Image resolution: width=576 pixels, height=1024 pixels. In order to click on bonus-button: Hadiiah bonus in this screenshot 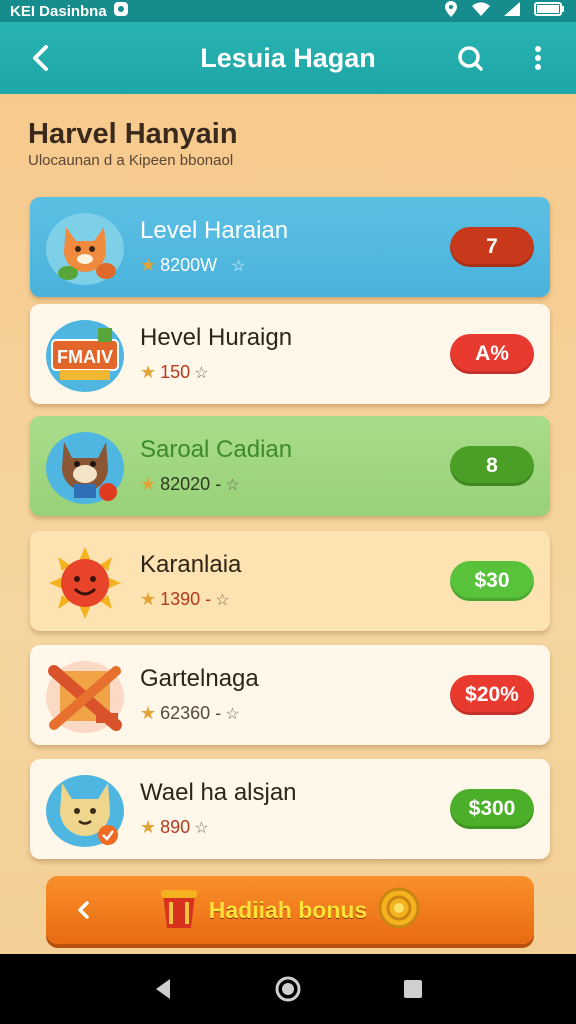, I will do `click(290, 910)`.